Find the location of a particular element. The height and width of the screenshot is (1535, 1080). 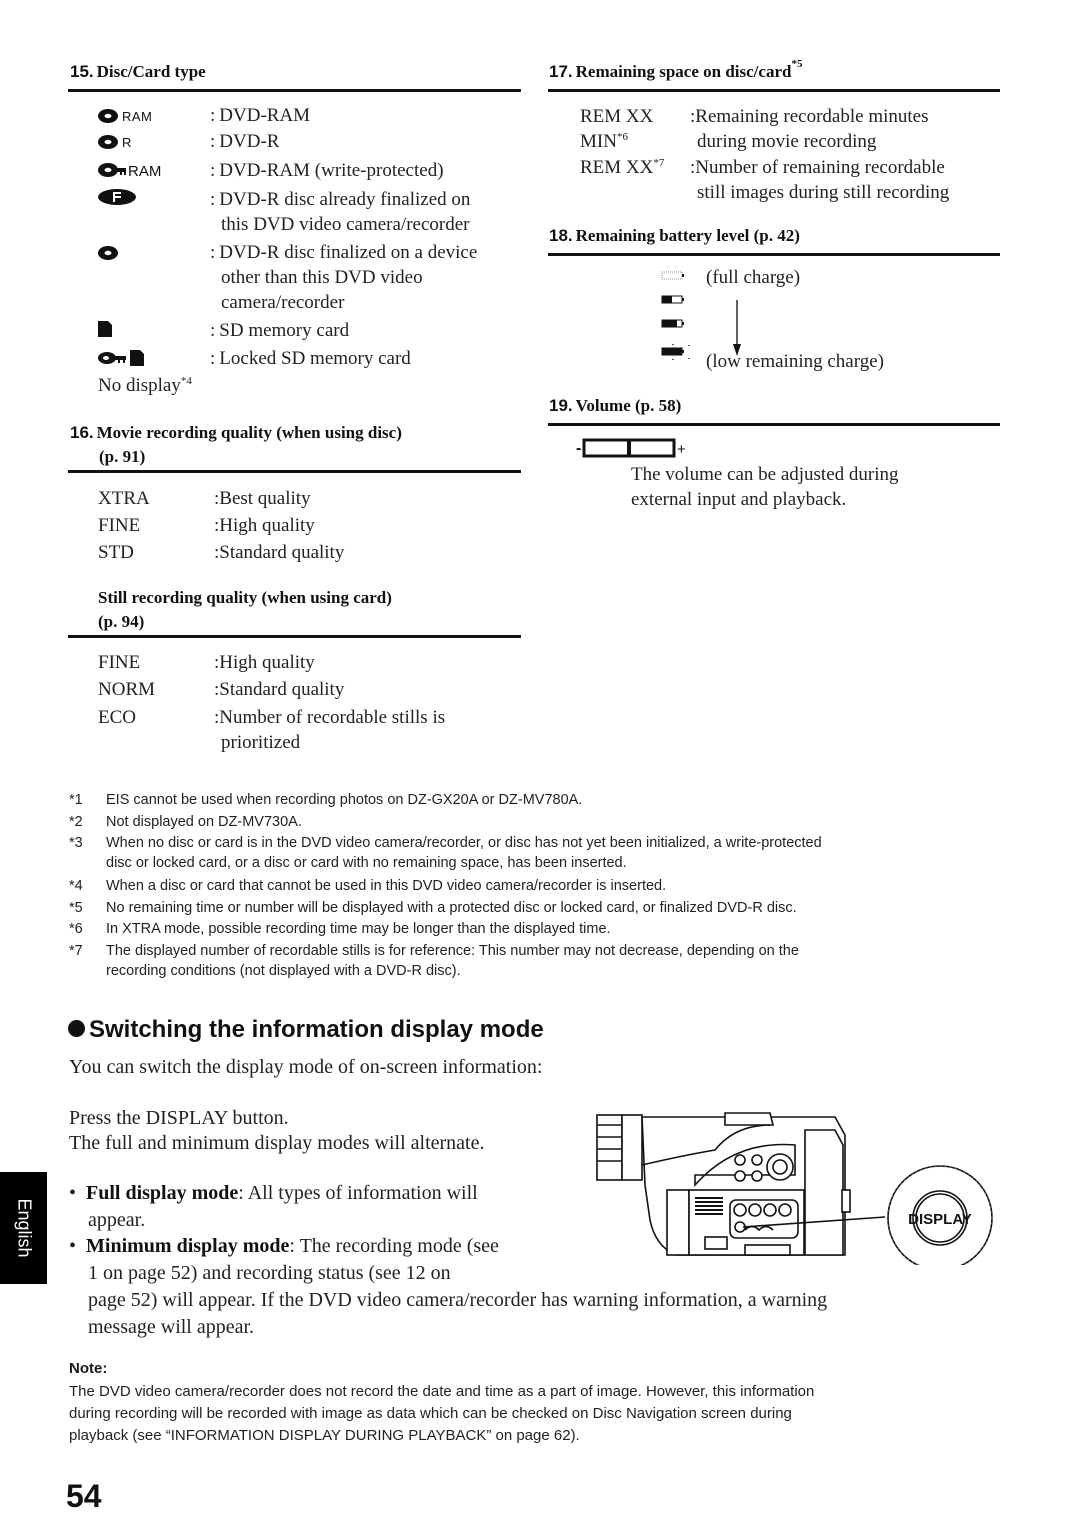

volume-desc-line: external input and playback. is located at coordinates (739, 499).